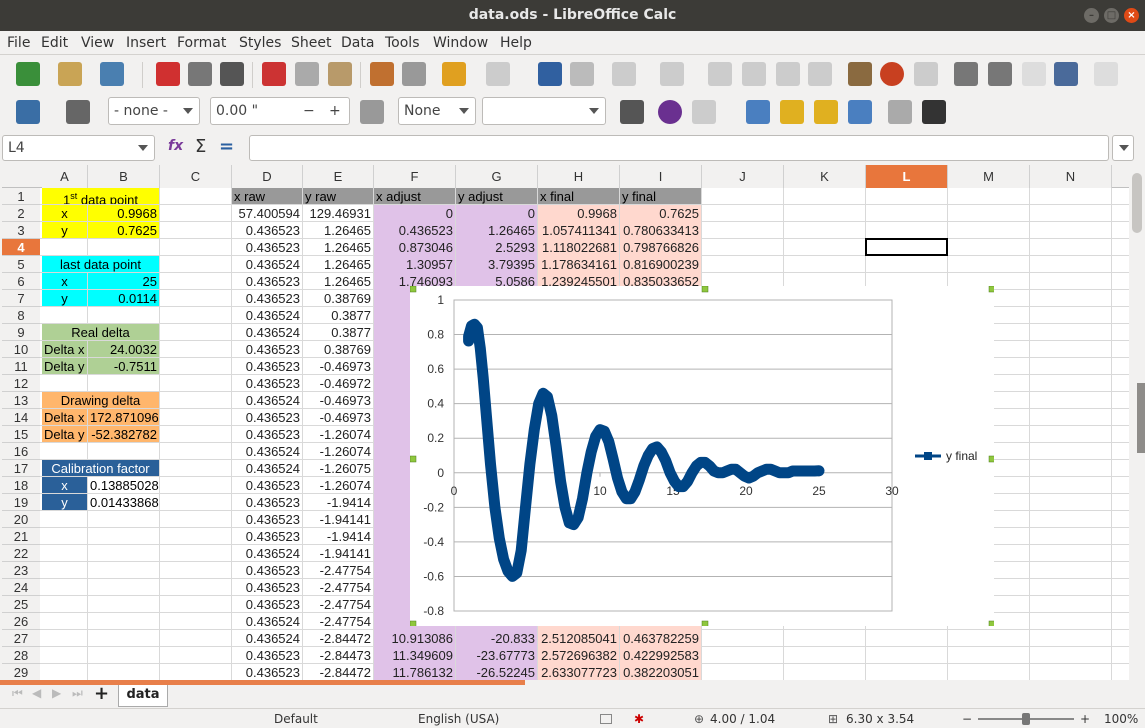  I want to click on prev-sheet-icon: ◀, so click(36, 693).